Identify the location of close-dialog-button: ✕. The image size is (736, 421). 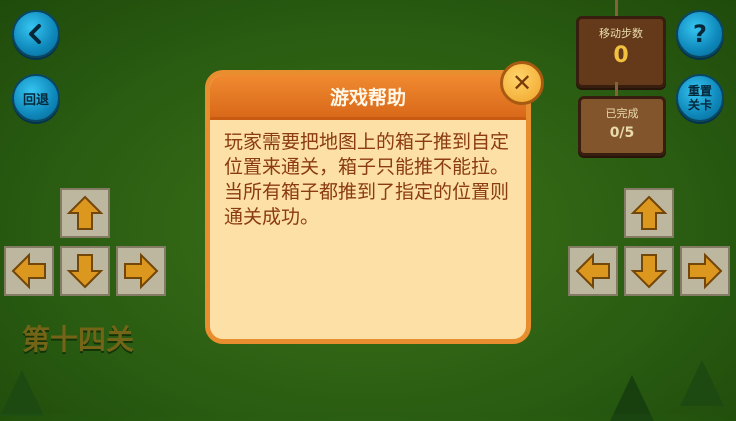
(522, 83).